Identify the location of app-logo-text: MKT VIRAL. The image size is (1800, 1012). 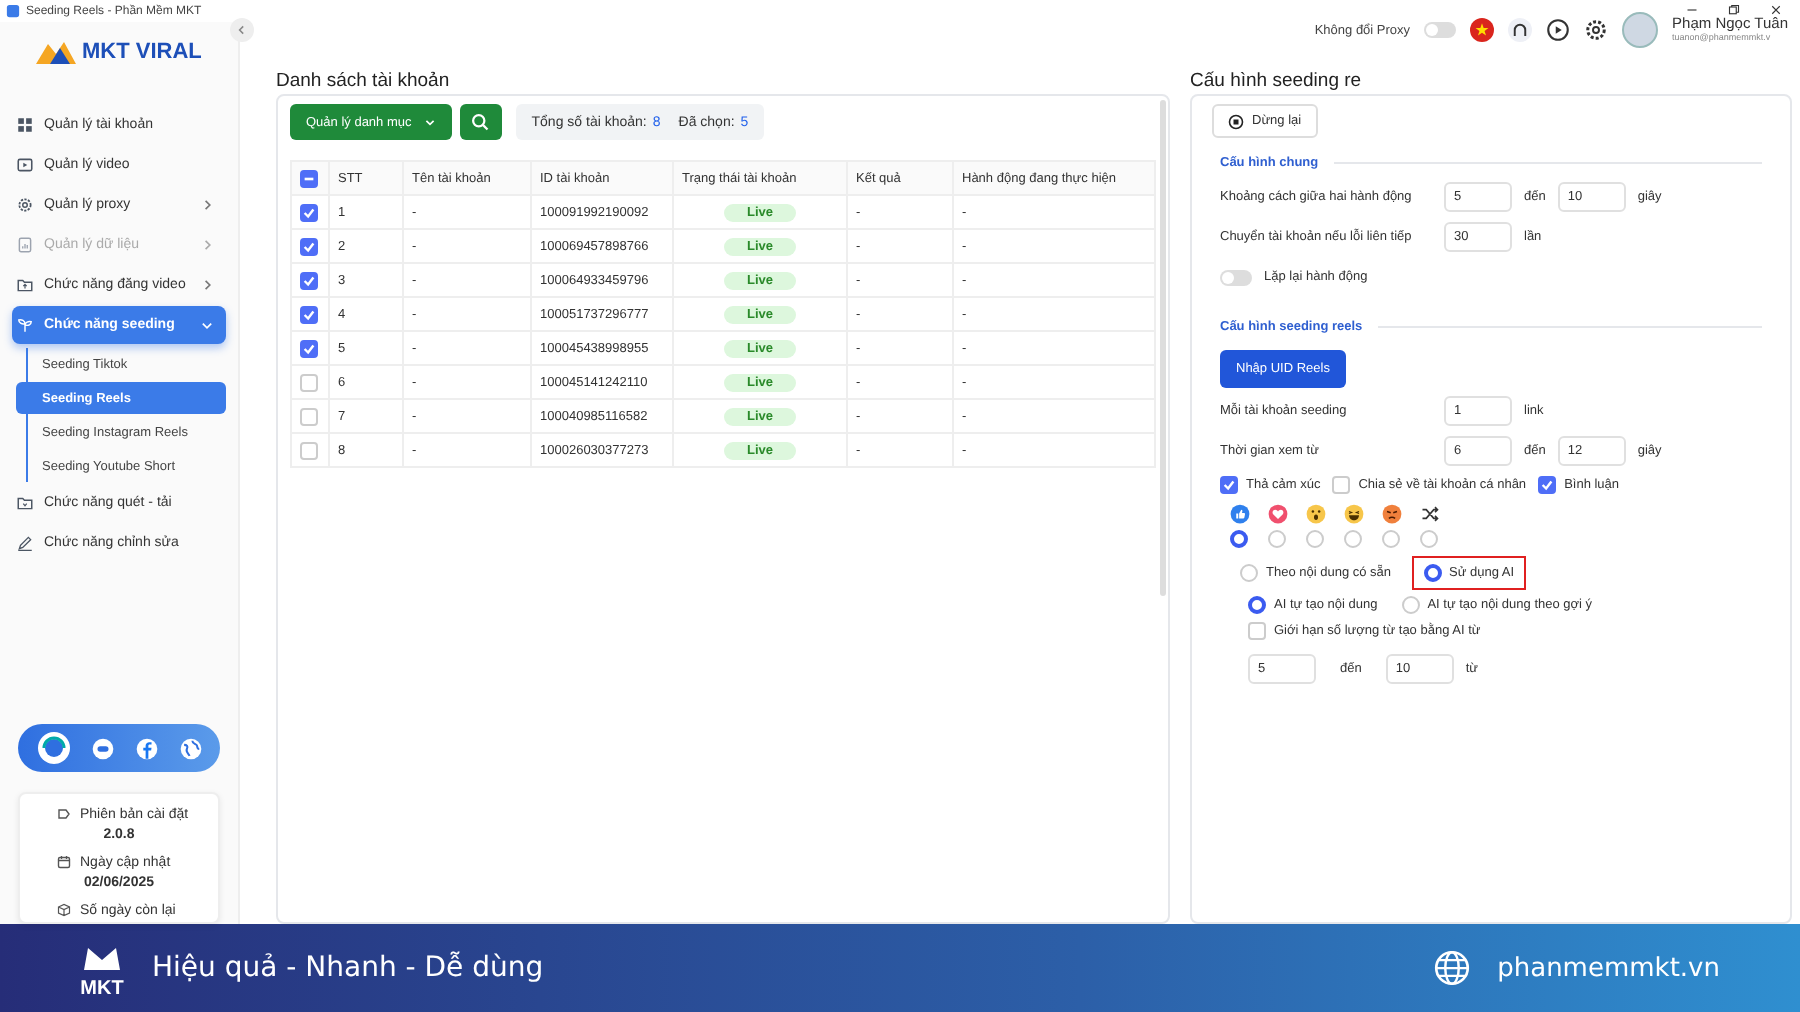
(142, 52).